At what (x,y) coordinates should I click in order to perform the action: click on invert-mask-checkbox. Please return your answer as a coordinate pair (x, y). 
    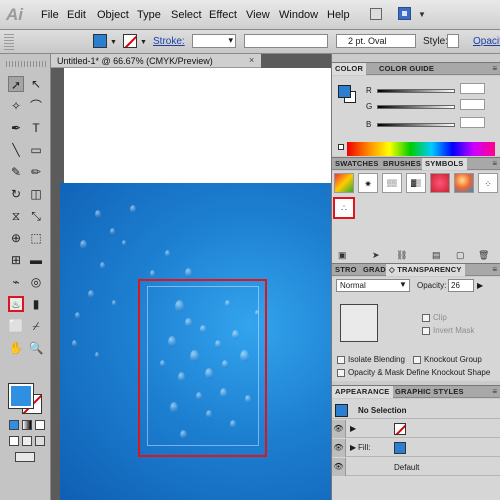
    Looking at the image, I should click on (426, 331).